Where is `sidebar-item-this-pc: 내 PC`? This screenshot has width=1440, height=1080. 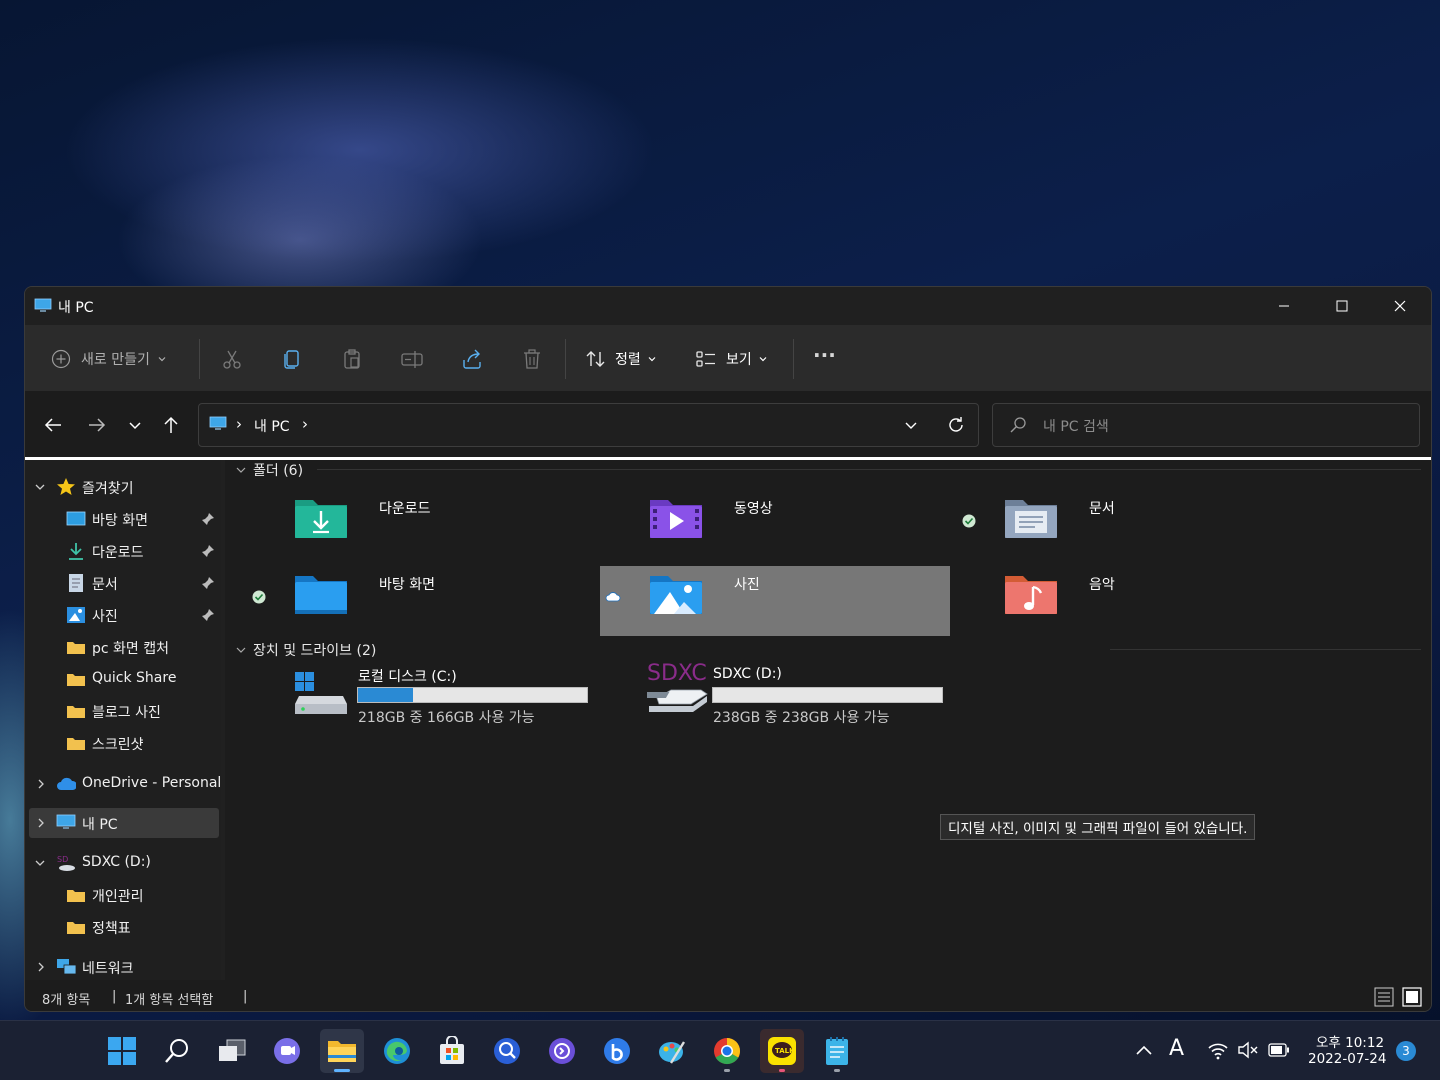 sidebar-item-this-pc: 내 PC is located at coordinates (124, 823).